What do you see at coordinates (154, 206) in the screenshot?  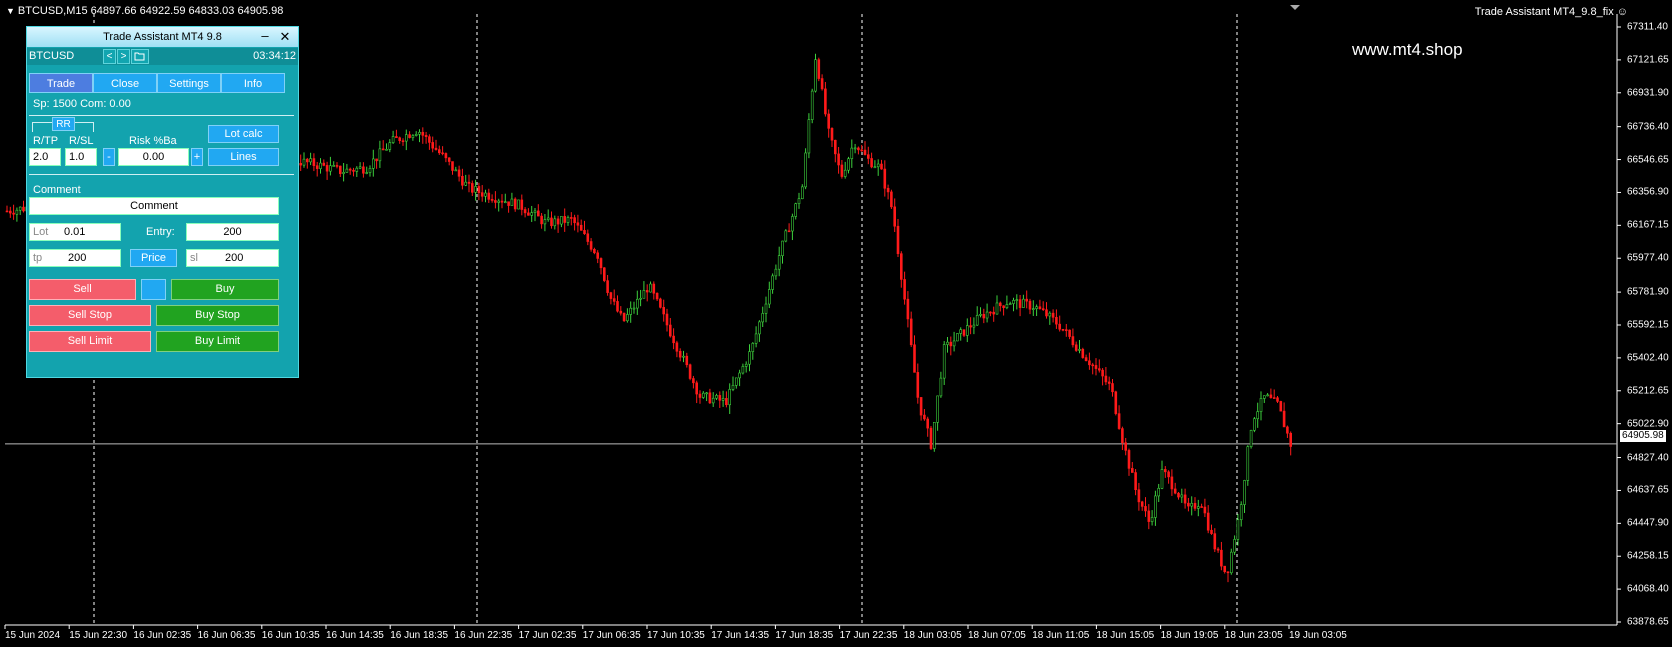 I see `comment-input: Comment` at bounding box center [154, 206].